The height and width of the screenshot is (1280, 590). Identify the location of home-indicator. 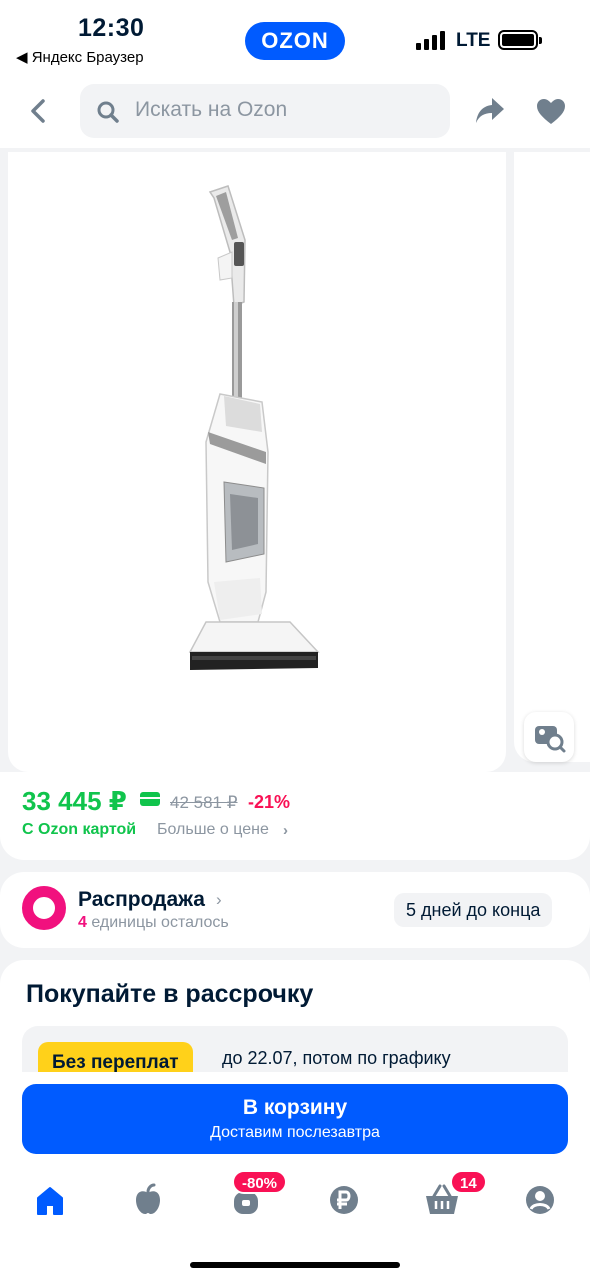
(295, 1265).